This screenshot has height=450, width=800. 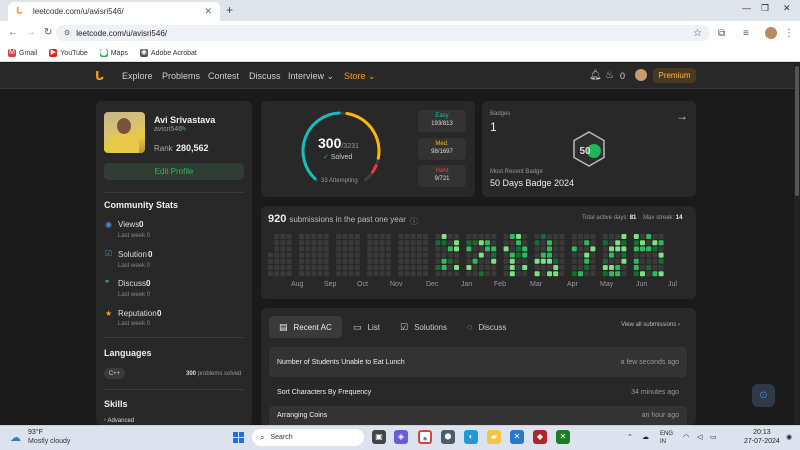 I want to click on bookmark-youtube: ▶ YouTube, so click(x=68, y=53).